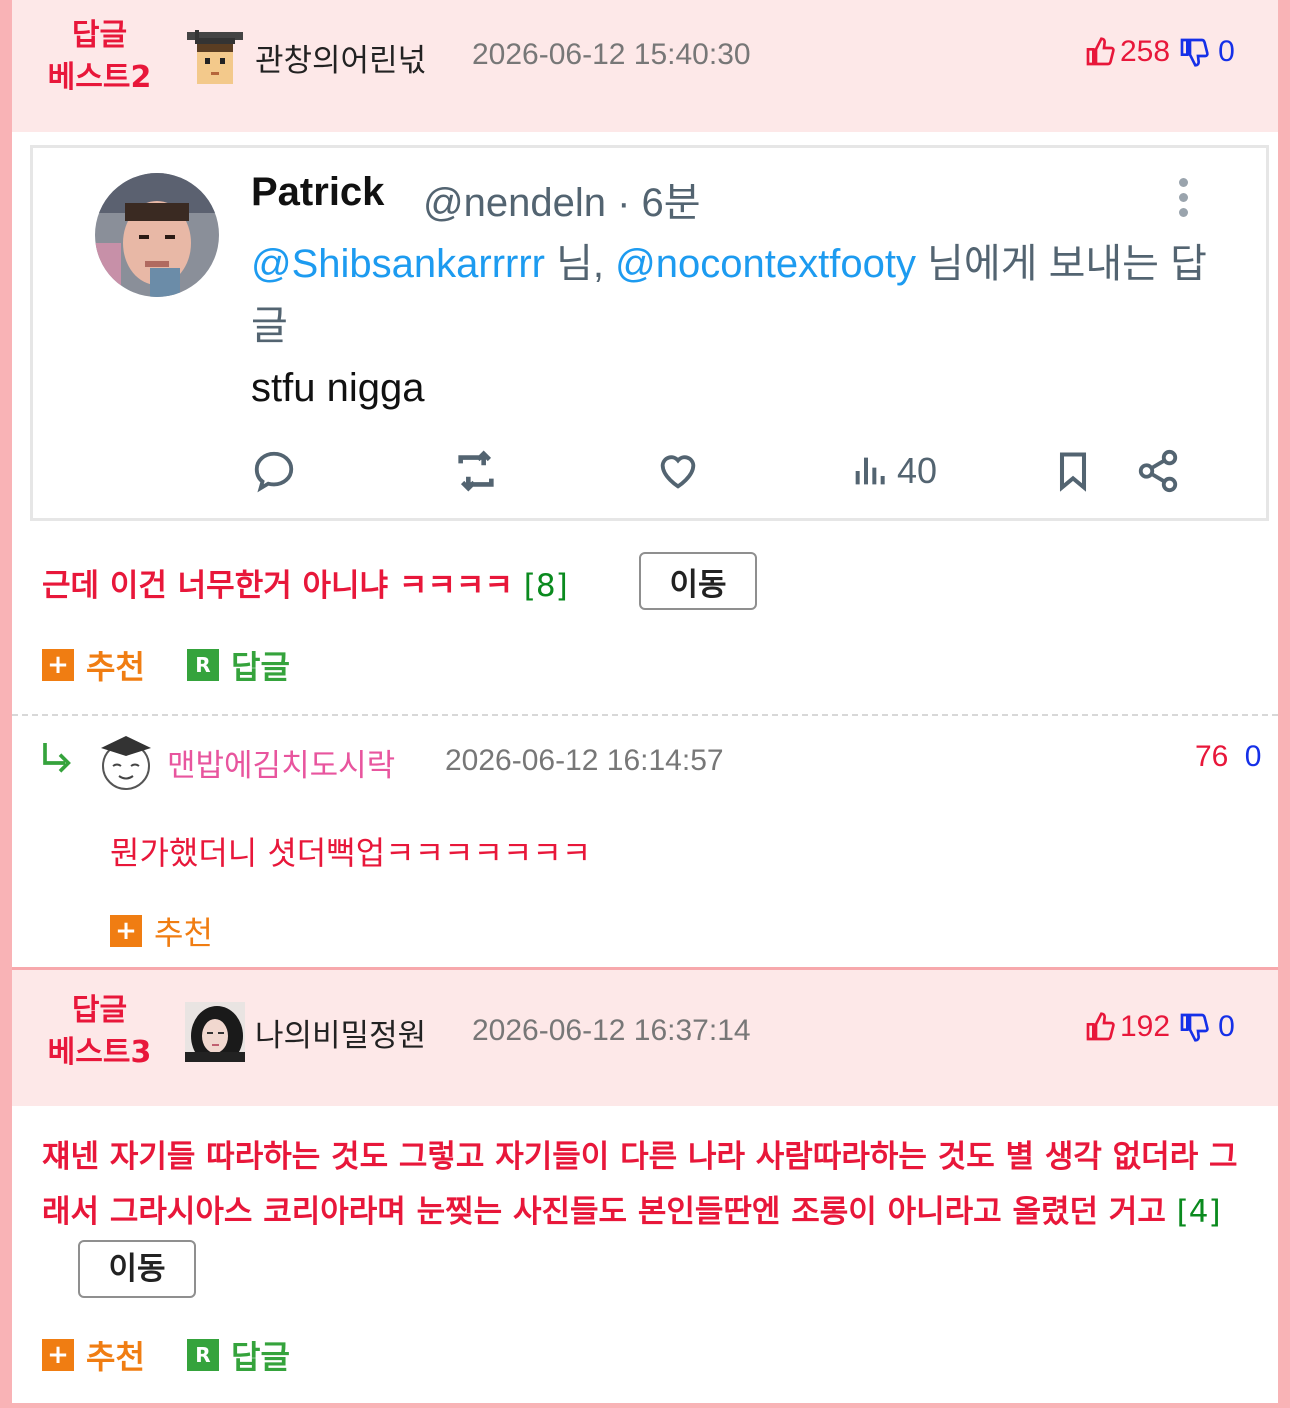  I want to click on tweet-avatar, so click(157, 235).